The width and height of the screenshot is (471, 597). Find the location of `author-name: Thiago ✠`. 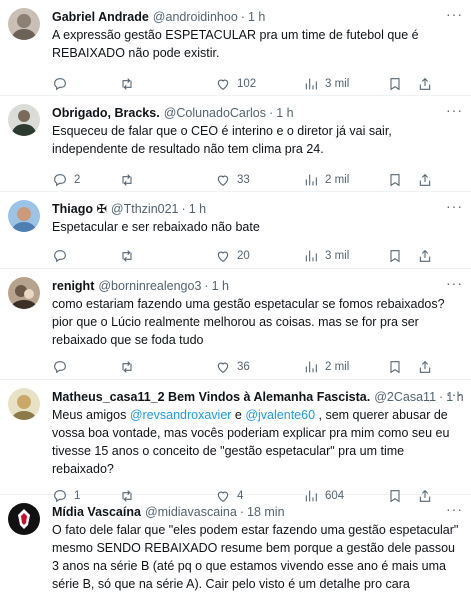

author-name: Thiago ✠ is located at coordinates (79, 208).